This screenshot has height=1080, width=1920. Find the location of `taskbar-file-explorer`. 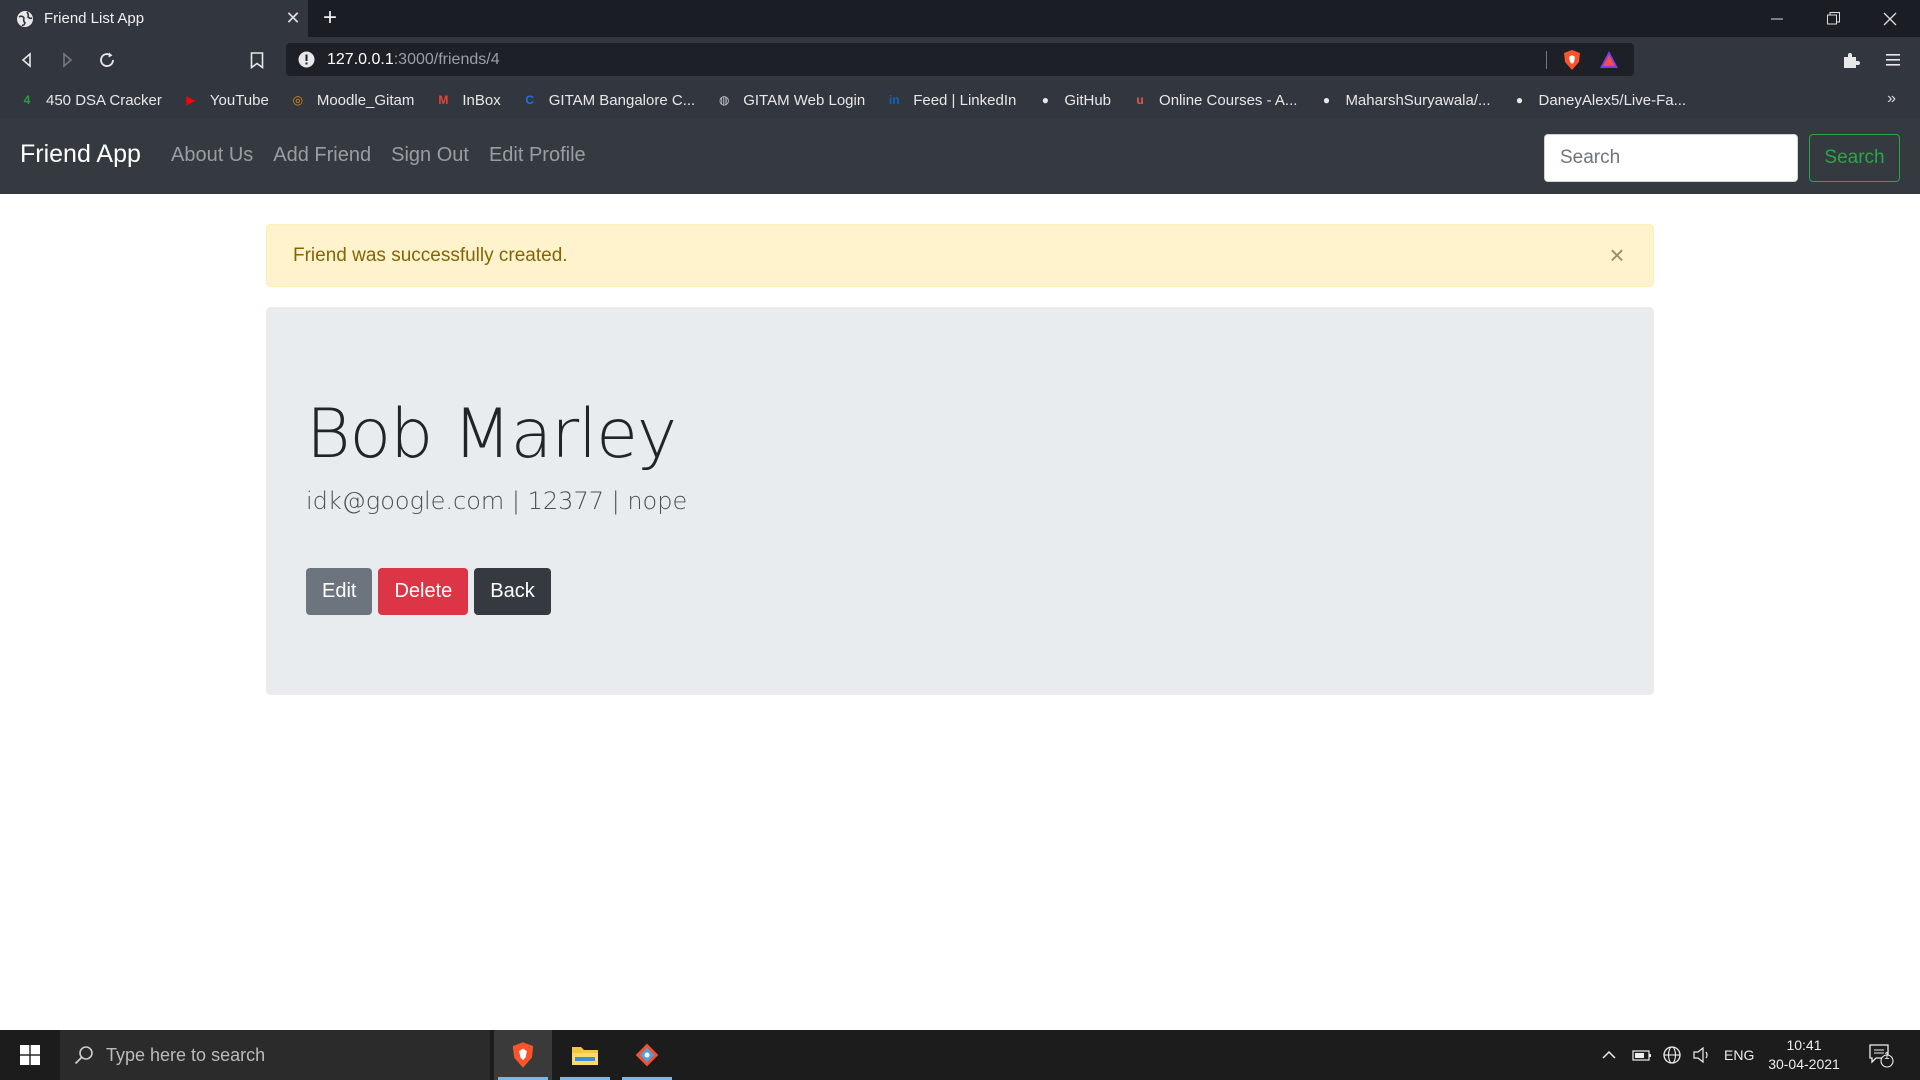

taskbar-file-explorer is located at coordinates (585, 1055).